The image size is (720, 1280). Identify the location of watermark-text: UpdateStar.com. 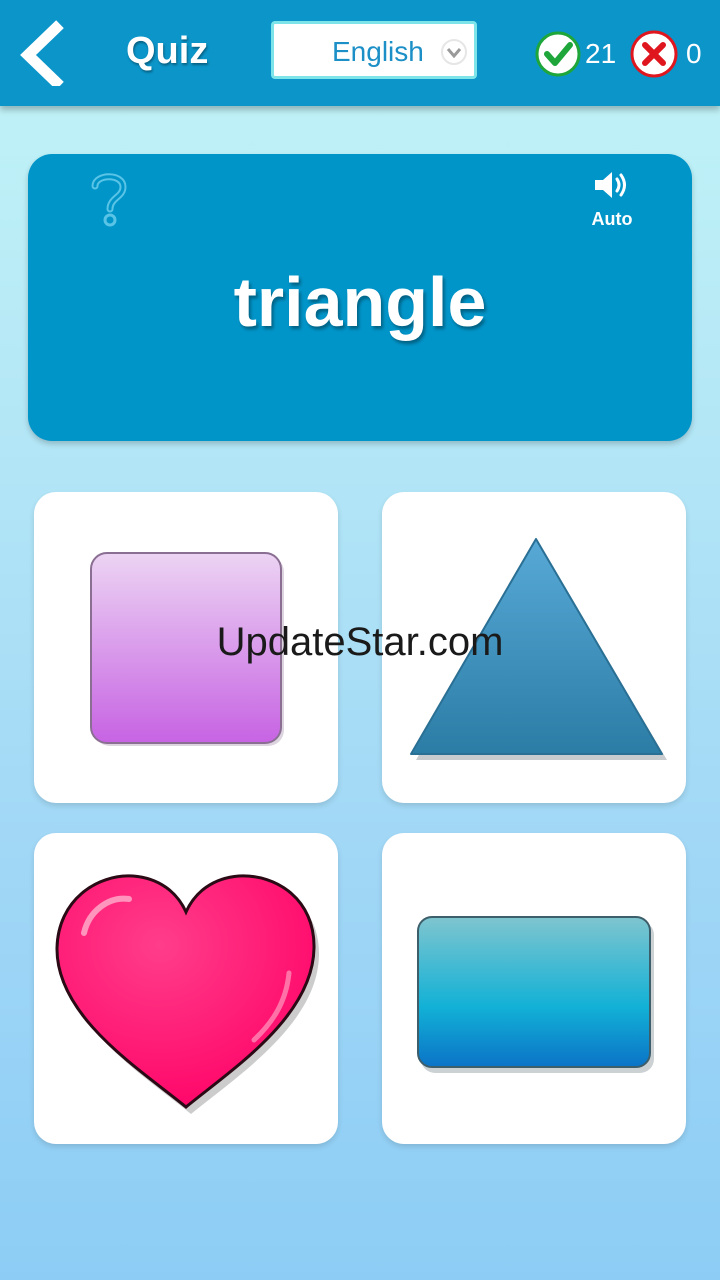
(360, 642).